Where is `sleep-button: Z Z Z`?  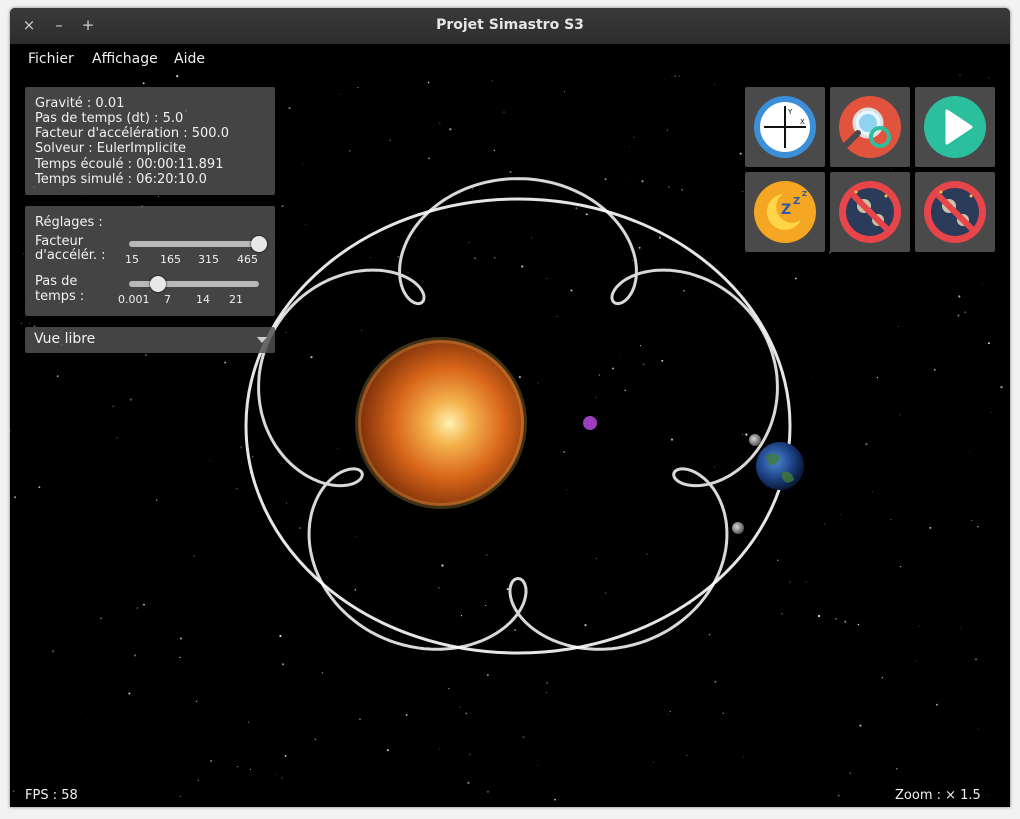
sleep-button: Z Z Z is located at coordinates (785, 212).